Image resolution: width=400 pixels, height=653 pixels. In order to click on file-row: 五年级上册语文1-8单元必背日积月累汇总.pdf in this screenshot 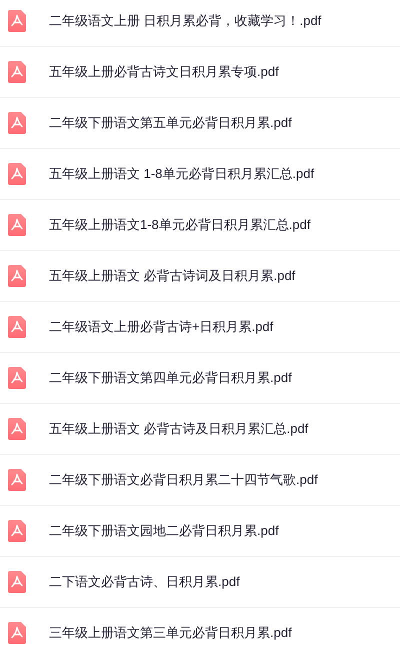, I will do `click(200, 225)`.